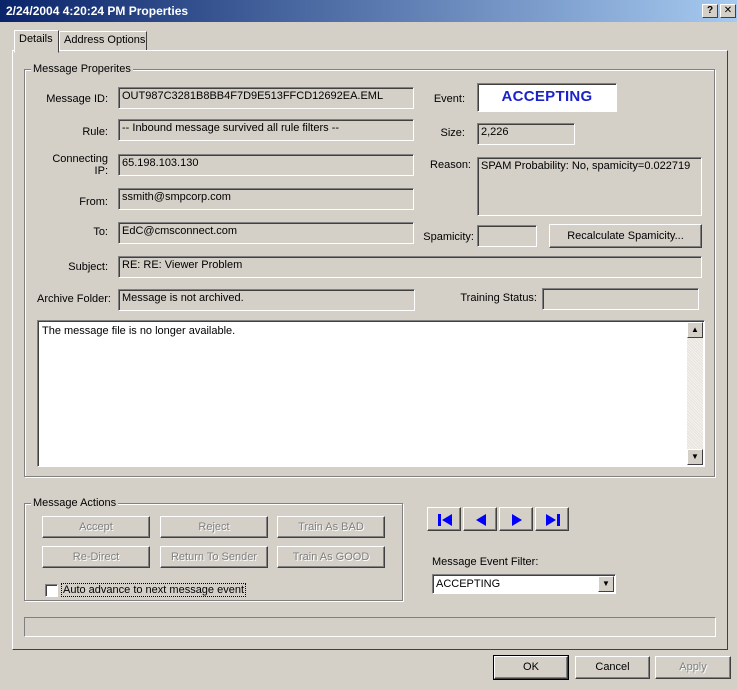 The image size is (737, 690). I want to click on message-id-label: Message ID:, so click(77, 99).